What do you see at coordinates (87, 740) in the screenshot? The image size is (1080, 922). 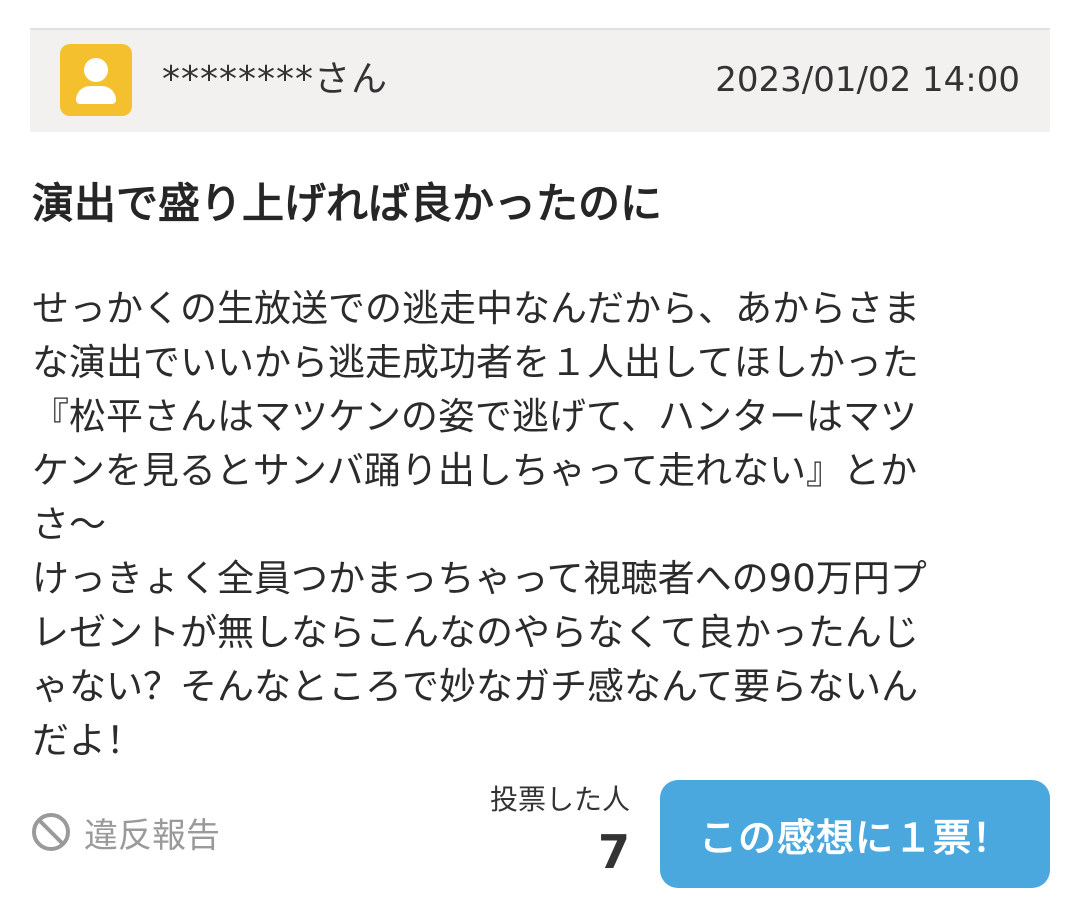 I see `review-body-line: だよ！` at bounding box center [87, 740].